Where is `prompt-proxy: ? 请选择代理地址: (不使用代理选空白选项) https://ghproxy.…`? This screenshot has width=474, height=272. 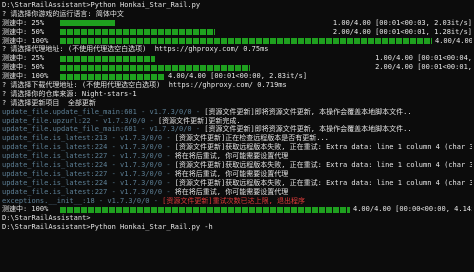 prompt-proxy: ? 请选择代理地址: (不使用代理选空白选项) https://ghproxy.… is located at coordinates (135, 49).